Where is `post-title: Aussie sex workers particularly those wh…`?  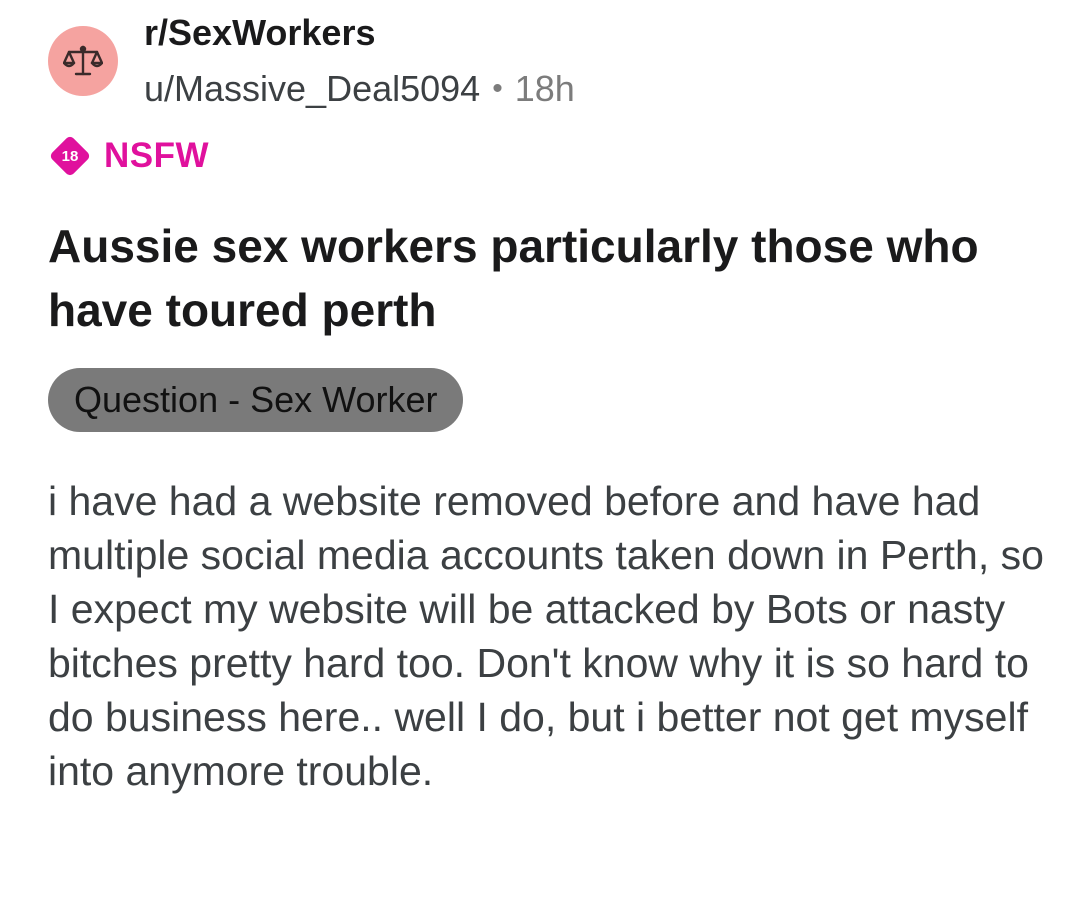 post-title: Aussie sex workers particularly those wh… is located at coordinates (538, 278).